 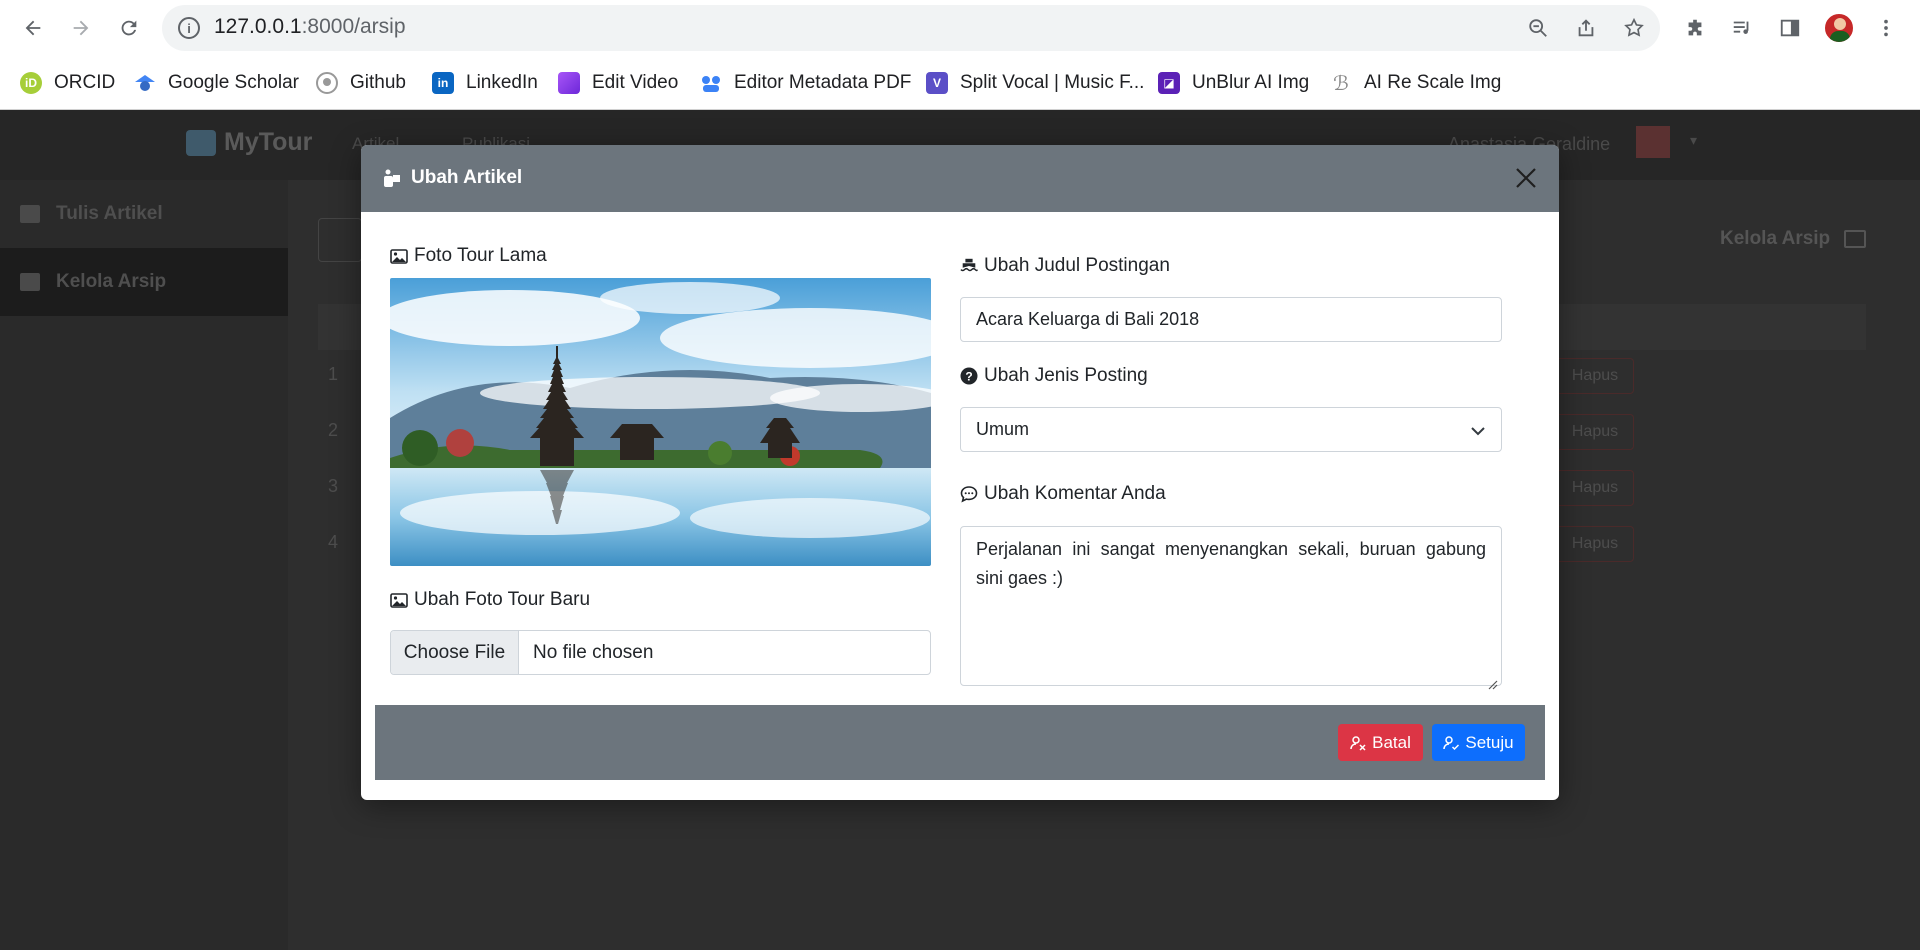 I want to click on choose-file-button: Choose File, so click(x=455, y=652).